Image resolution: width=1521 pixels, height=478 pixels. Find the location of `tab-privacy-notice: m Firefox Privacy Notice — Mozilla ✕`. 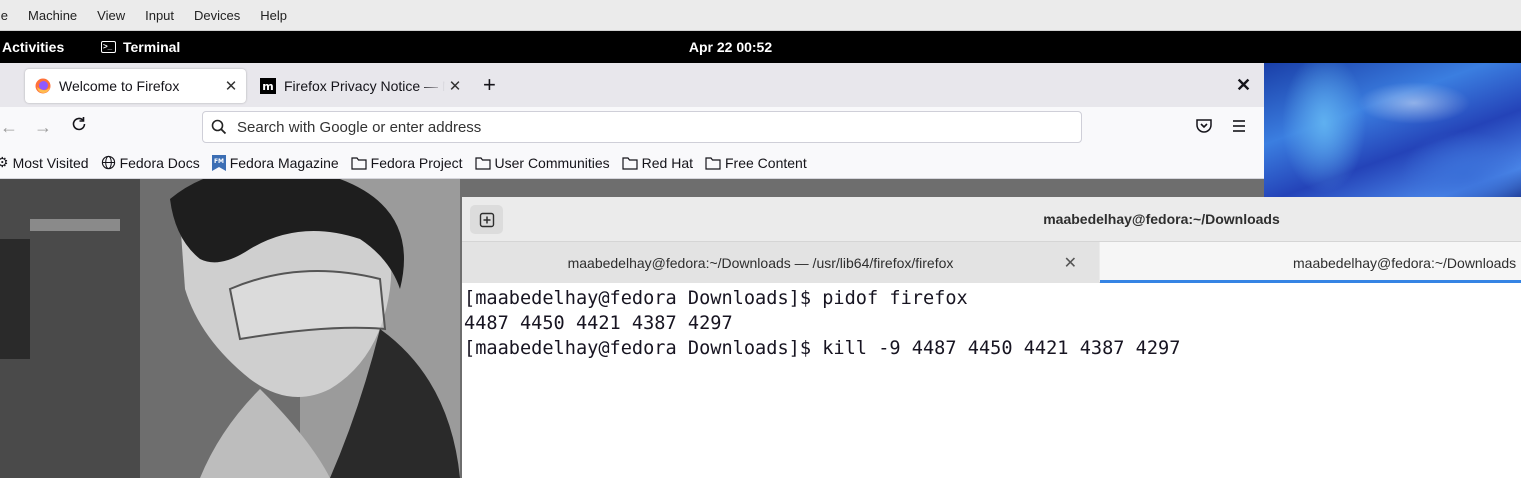

tab-privacy-notice: m Firefox Privacy Notice — Mozilla ✕ is located at coordinates (361, 86).